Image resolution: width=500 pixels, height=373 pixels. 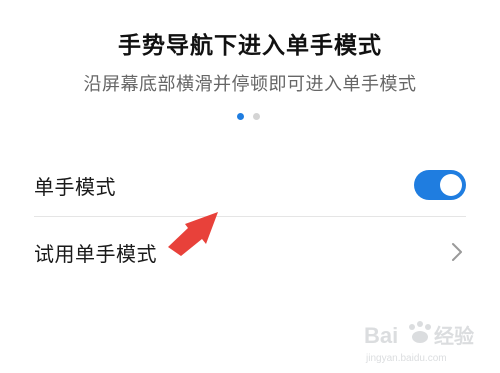 I want to click on try-one-hand-mode-row: 试用单手模式, so click(x=250, y=252).